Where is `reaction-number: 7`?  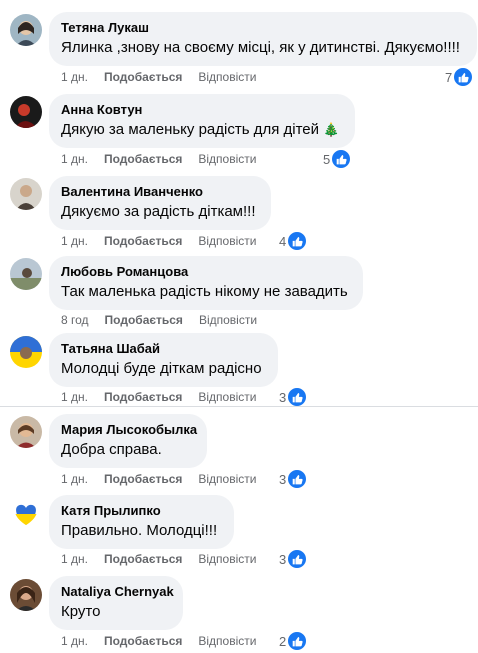
reaction-number: 7 is located at coordinates (449, 77).